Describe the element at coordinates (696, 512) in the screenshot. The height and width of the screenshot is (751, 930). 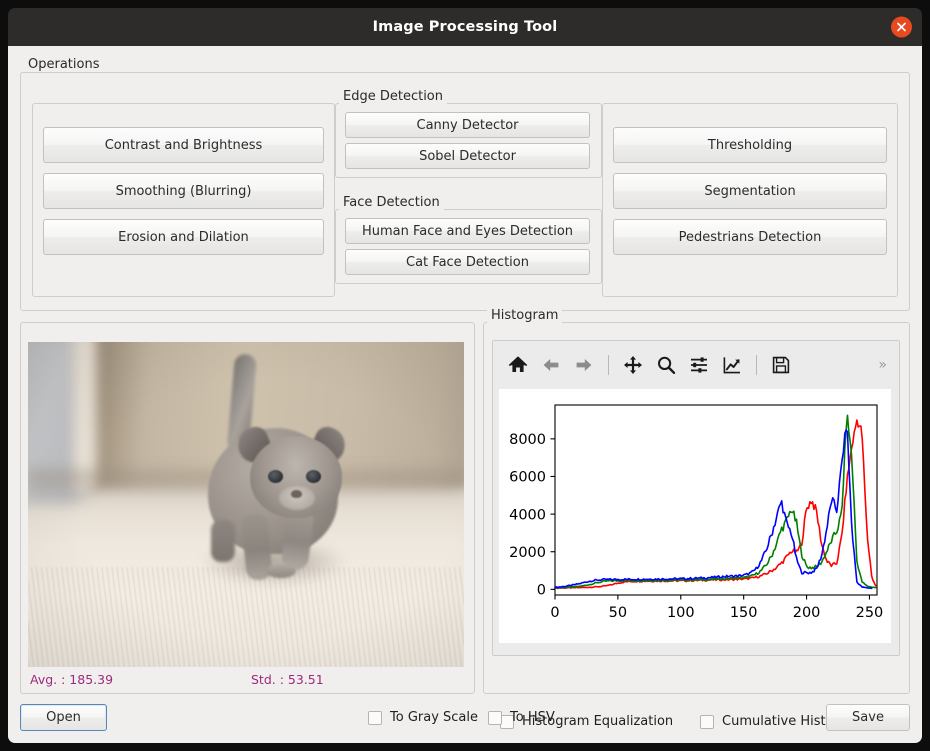
I see `histogram-plot: 0 50 100 150 200 250 0 2000 4000 6000 8000` at that location.